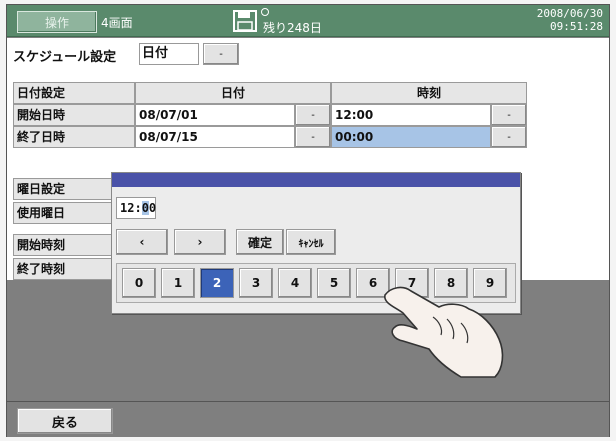 Image resolution: width=616 pixels, height=441 pixels. I want to click on schedule-dropdown-button: -, so click(221, 54).